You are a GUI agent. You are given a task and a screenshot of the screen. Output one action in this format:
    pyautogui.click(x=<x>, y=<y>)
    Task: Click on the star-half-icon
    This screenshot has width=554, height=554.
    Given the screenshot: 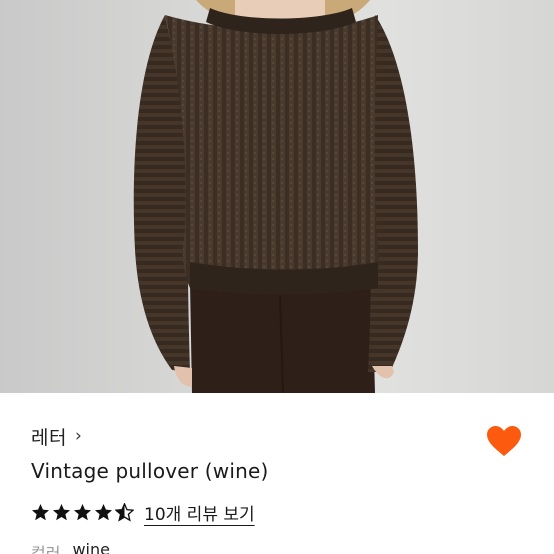 What is the action you would take?
    pyautogui.click(x=124, y=512)
    